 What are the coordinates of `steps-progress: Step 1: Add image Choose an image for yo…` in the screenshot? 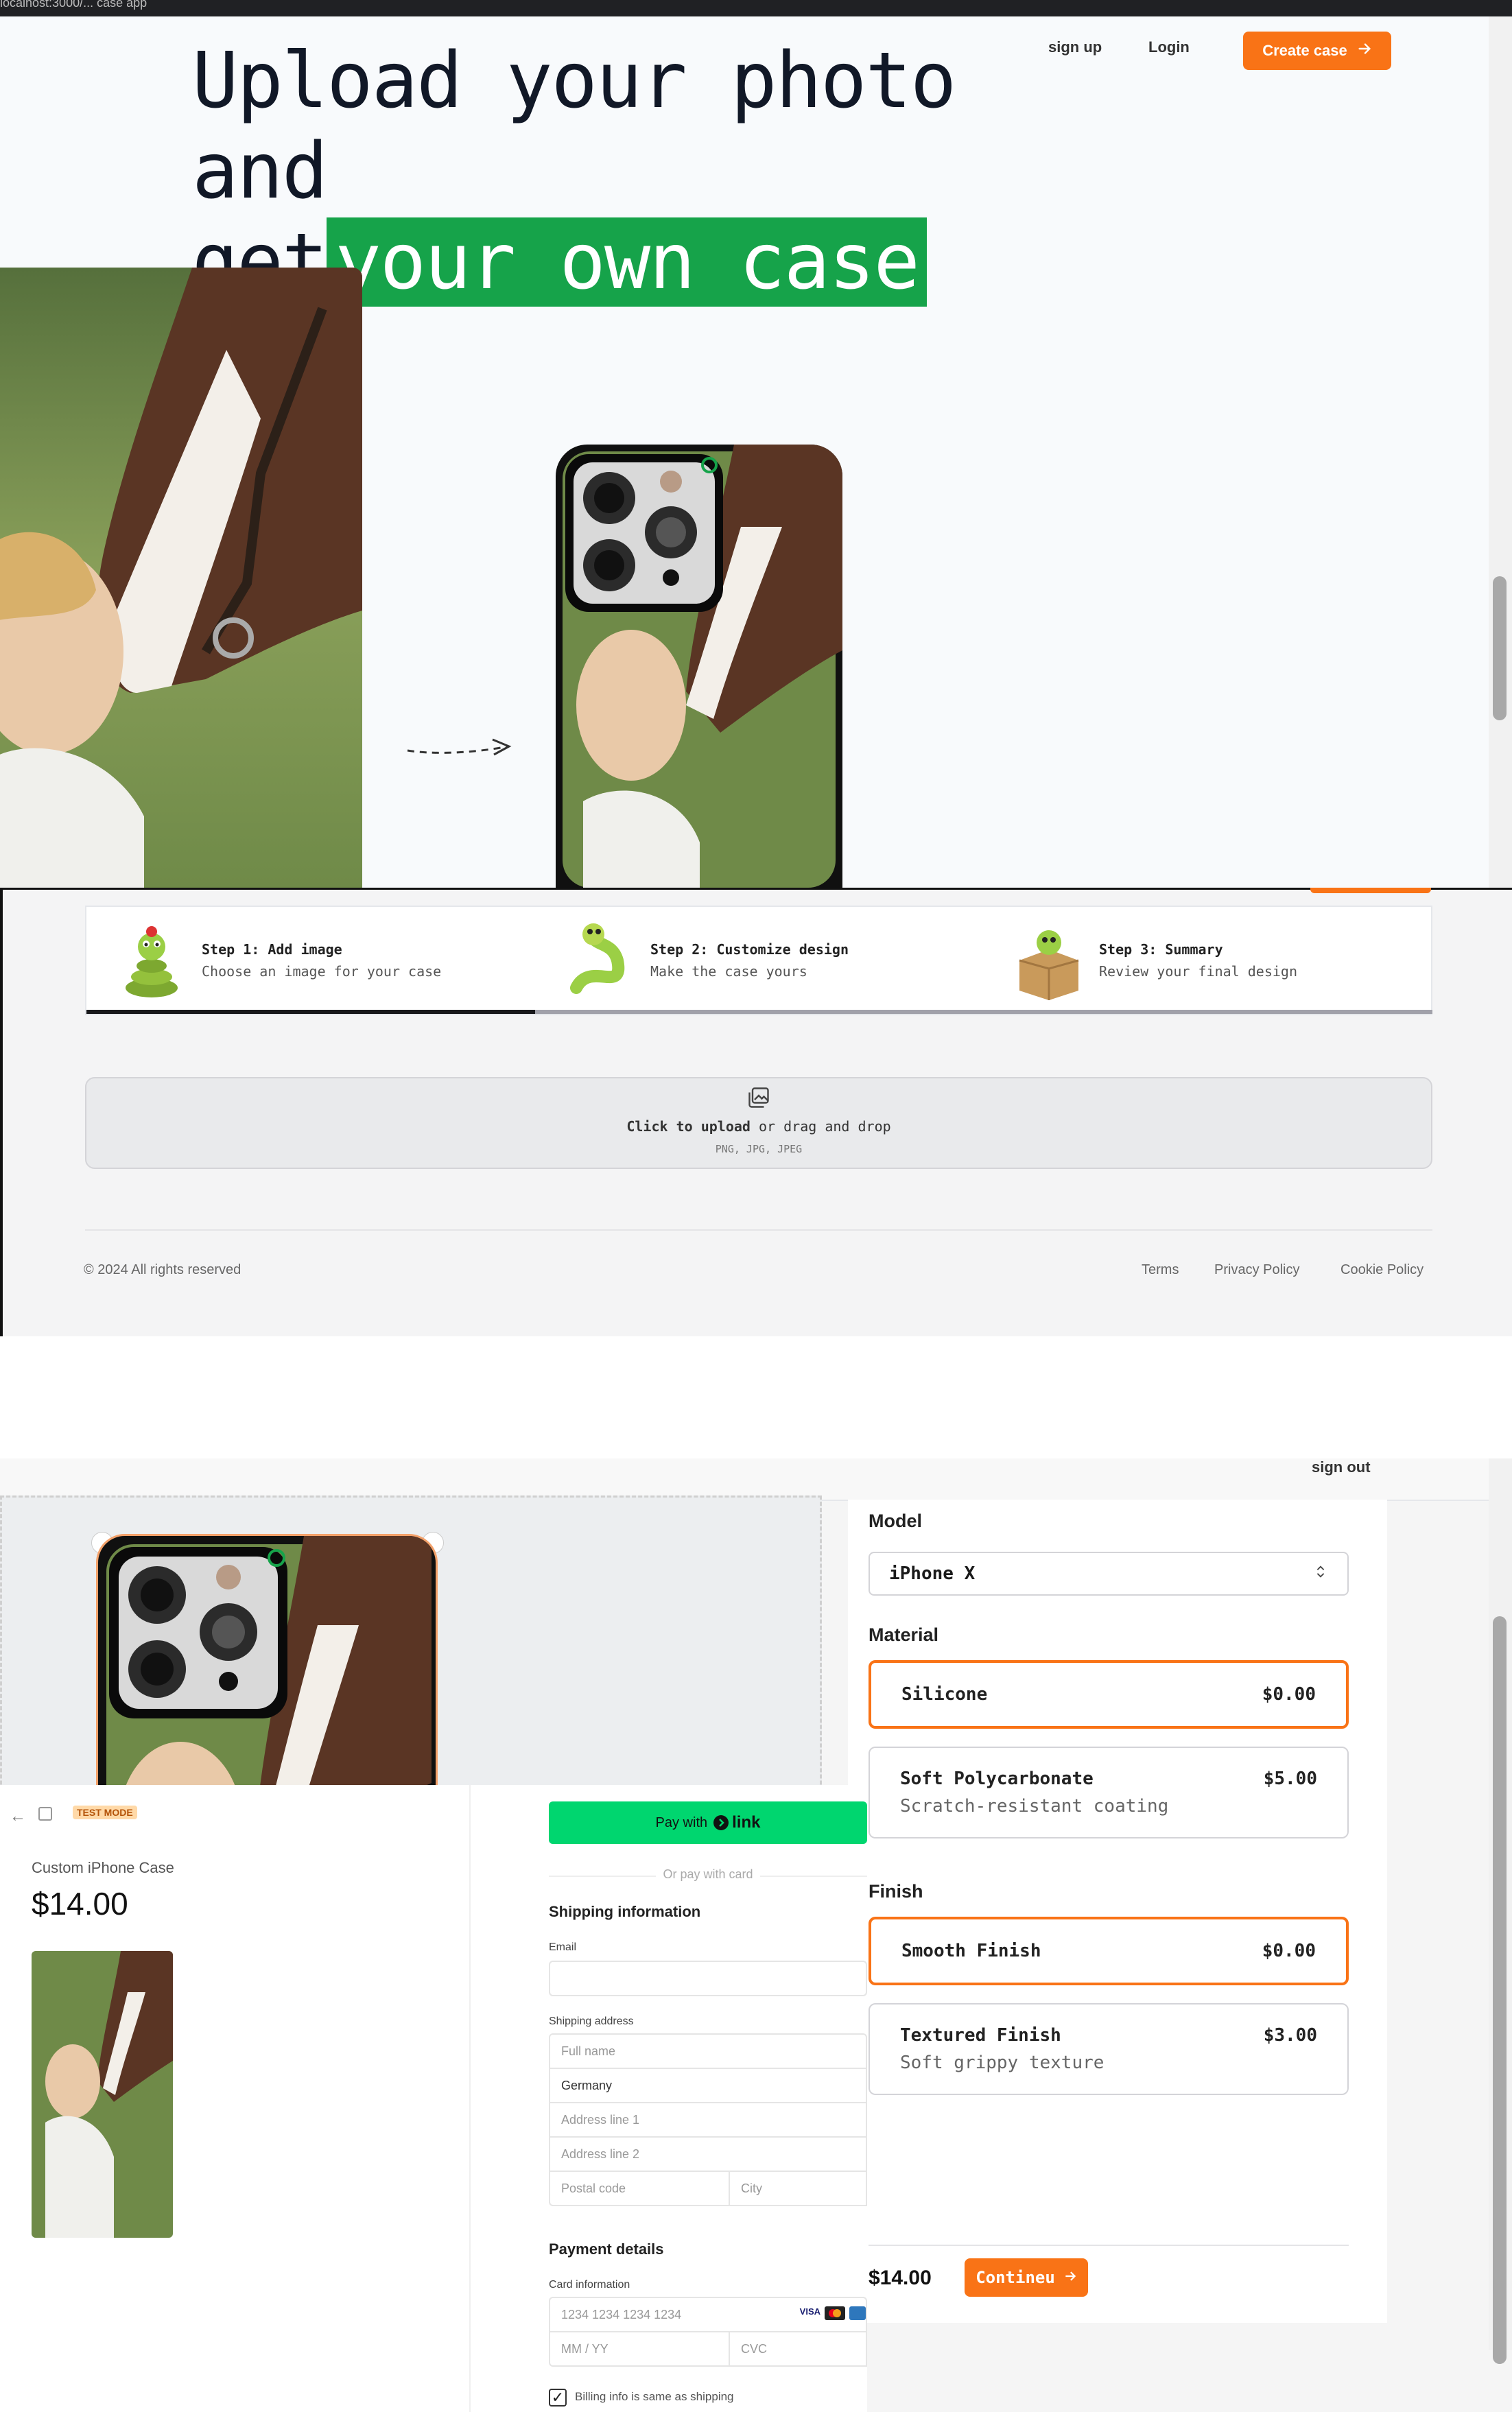 It's located at (758, 960).